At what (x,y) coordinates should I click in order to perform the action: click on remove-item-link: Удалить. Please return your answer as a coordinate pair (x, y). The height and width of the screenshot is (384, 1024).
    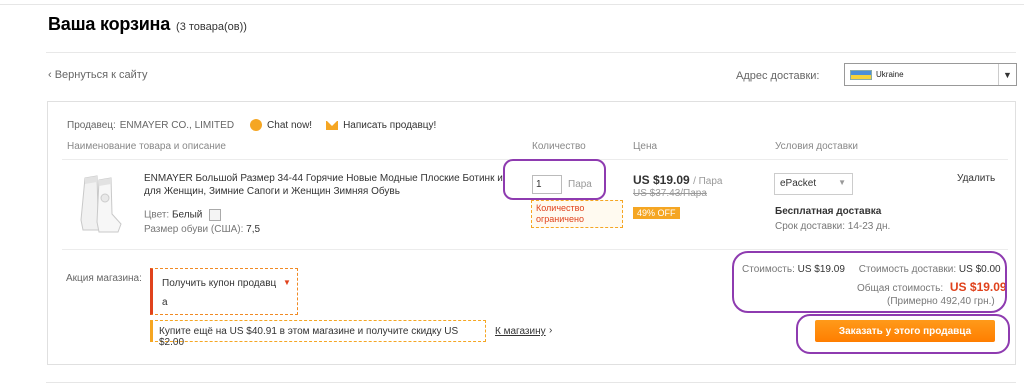
    Looking at the image, I should click on (976, 178).